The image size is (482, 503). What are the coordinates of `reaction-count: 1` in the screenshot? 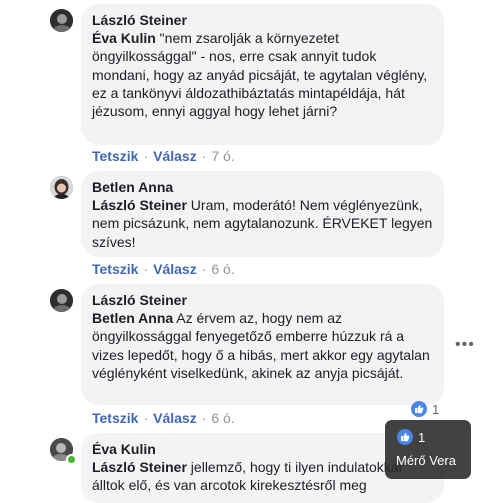 It's located at (436, 409).